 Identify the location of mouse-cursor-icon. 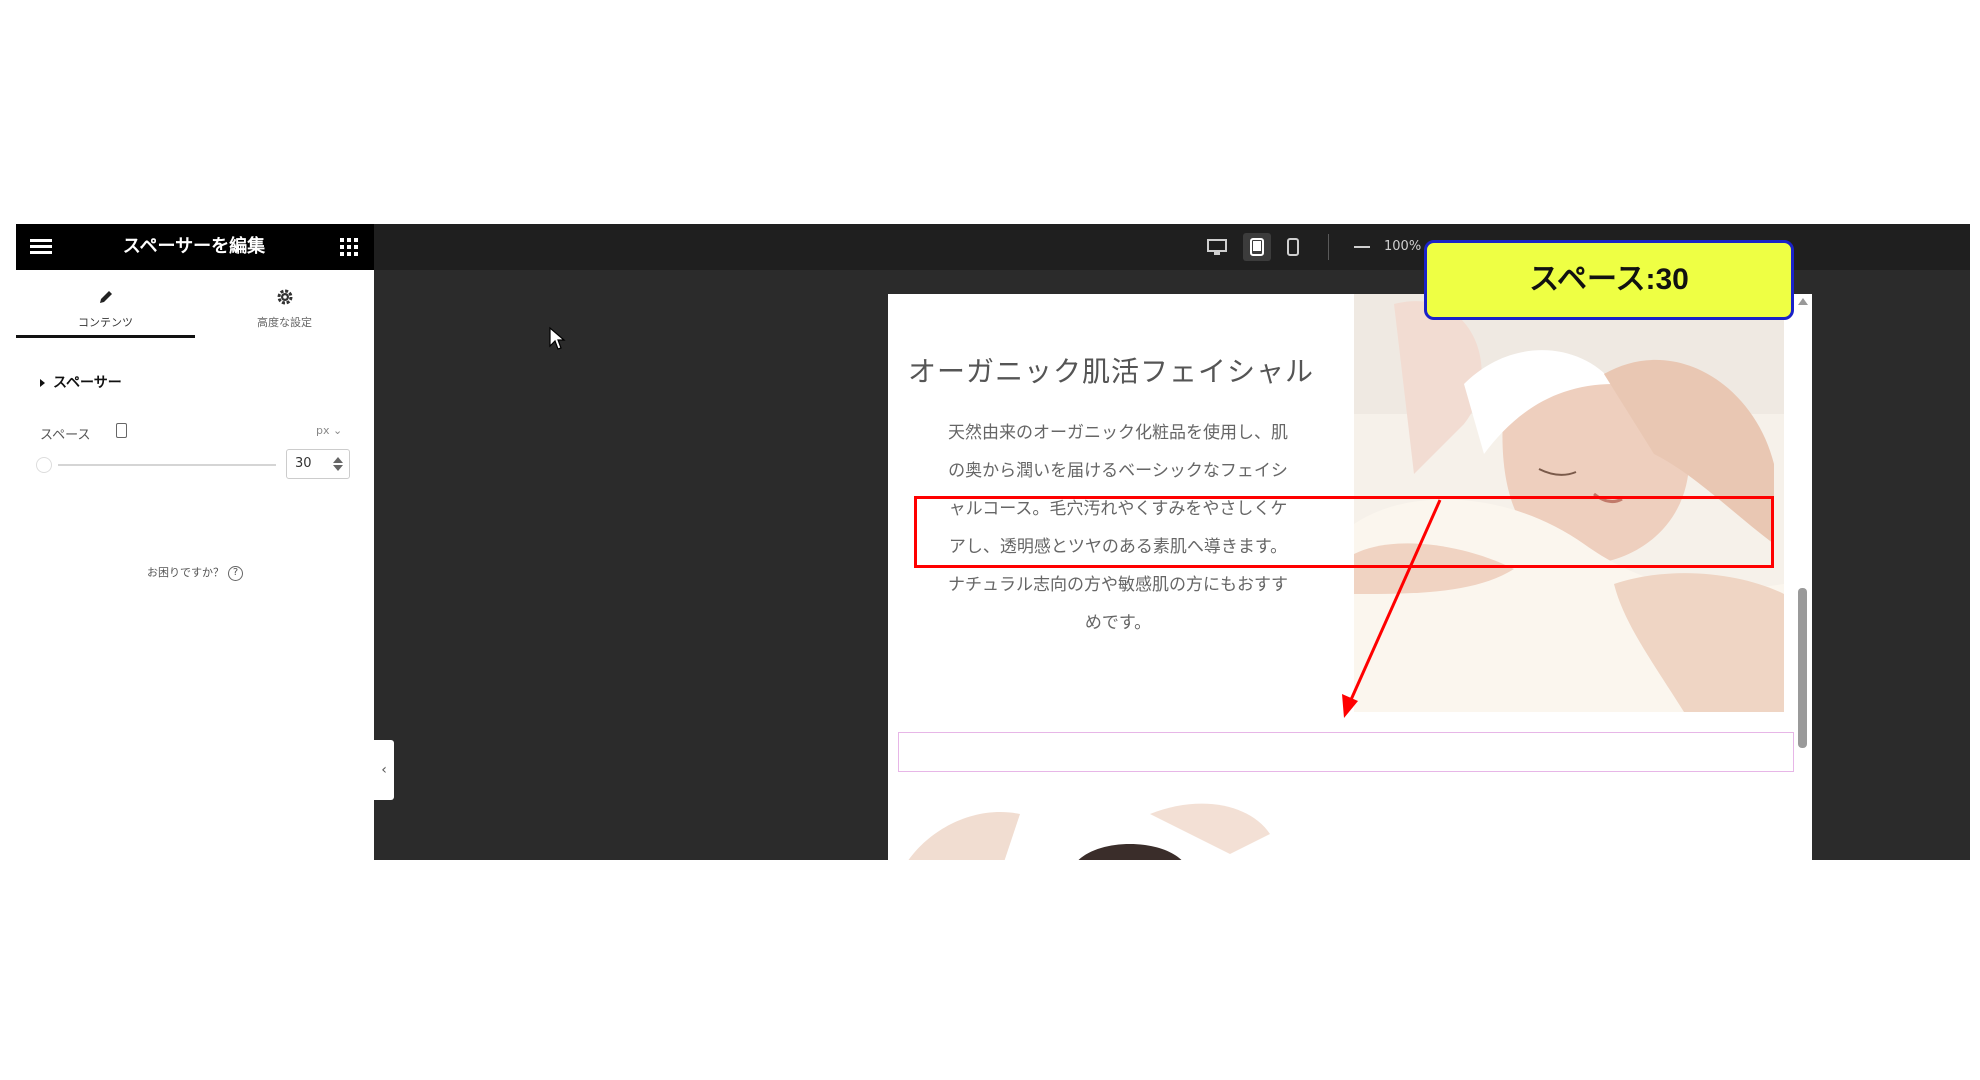
(557, 338).